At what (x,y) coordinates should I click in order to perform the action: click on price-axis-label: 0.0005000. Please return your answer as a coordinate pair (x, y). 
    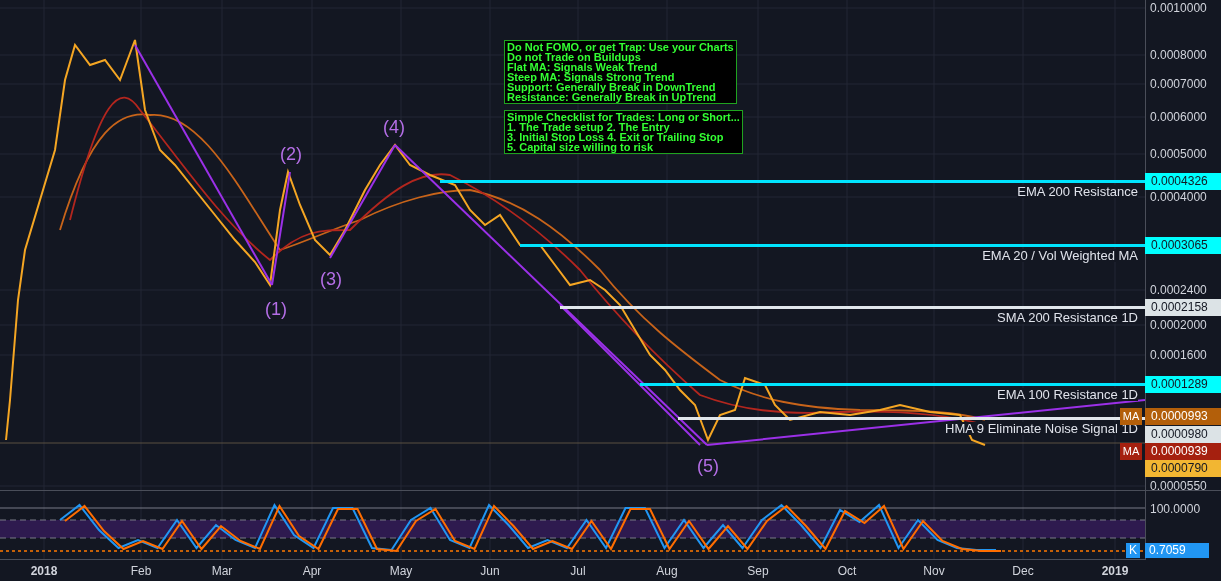
    Looking at the image, I should click on (1178, 154).